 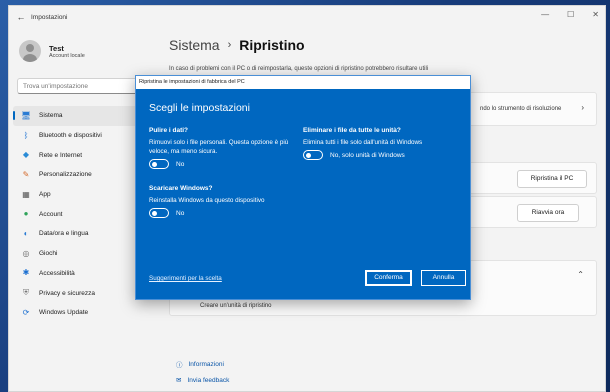 I want to click on sidebar-item-label: Bluetooth e dispositivi, so click(x=70, y=136).